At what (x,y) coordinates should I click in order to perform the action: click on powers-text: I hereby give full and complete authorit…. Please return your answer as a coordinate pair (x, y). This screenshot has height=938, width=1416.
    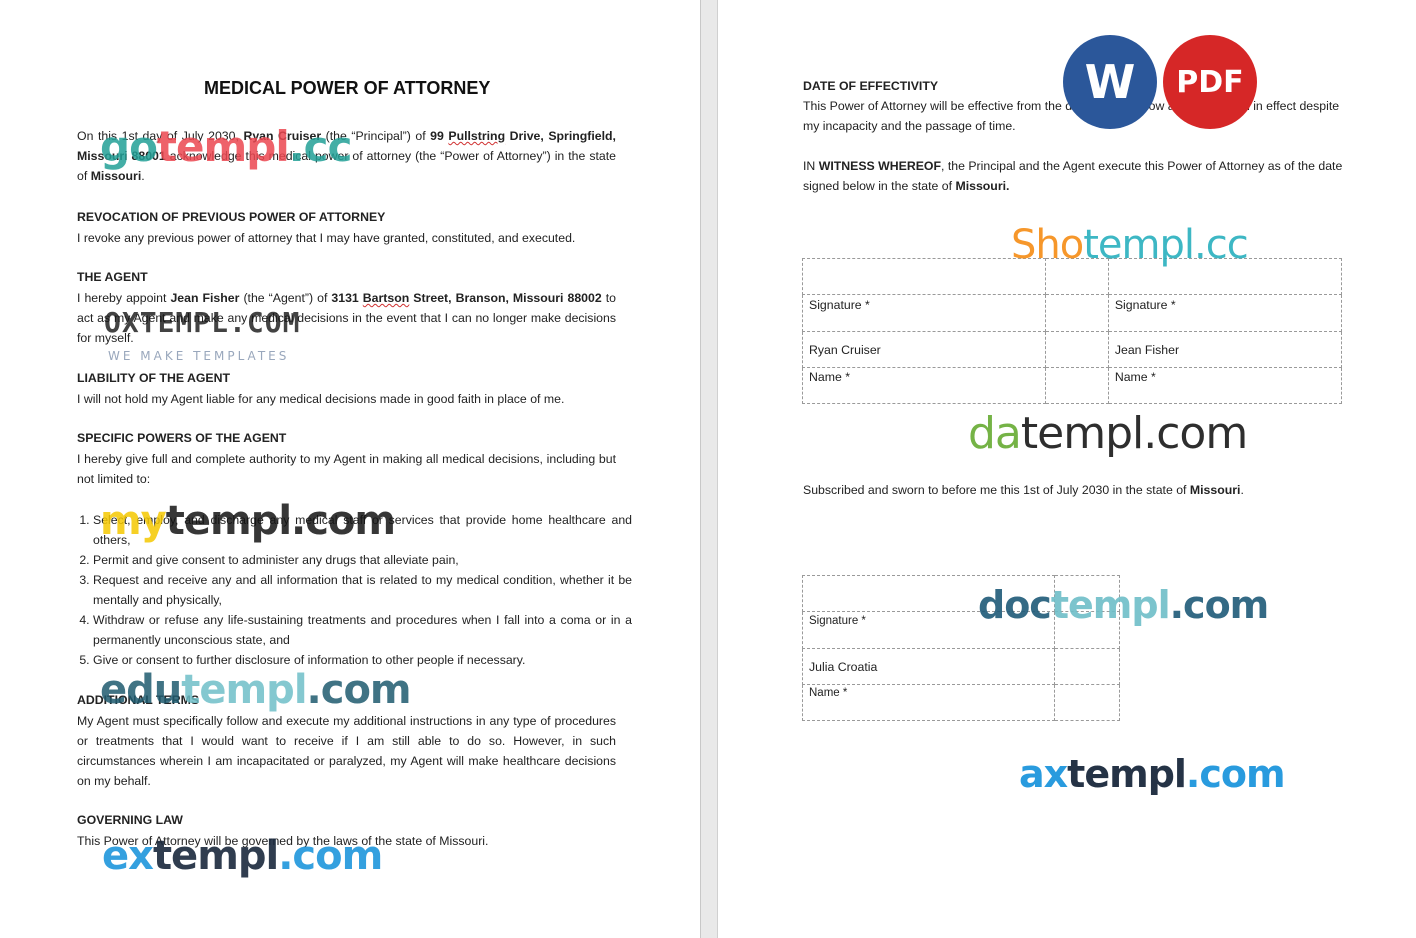
    Looking at the image, I should click on (346, 469).